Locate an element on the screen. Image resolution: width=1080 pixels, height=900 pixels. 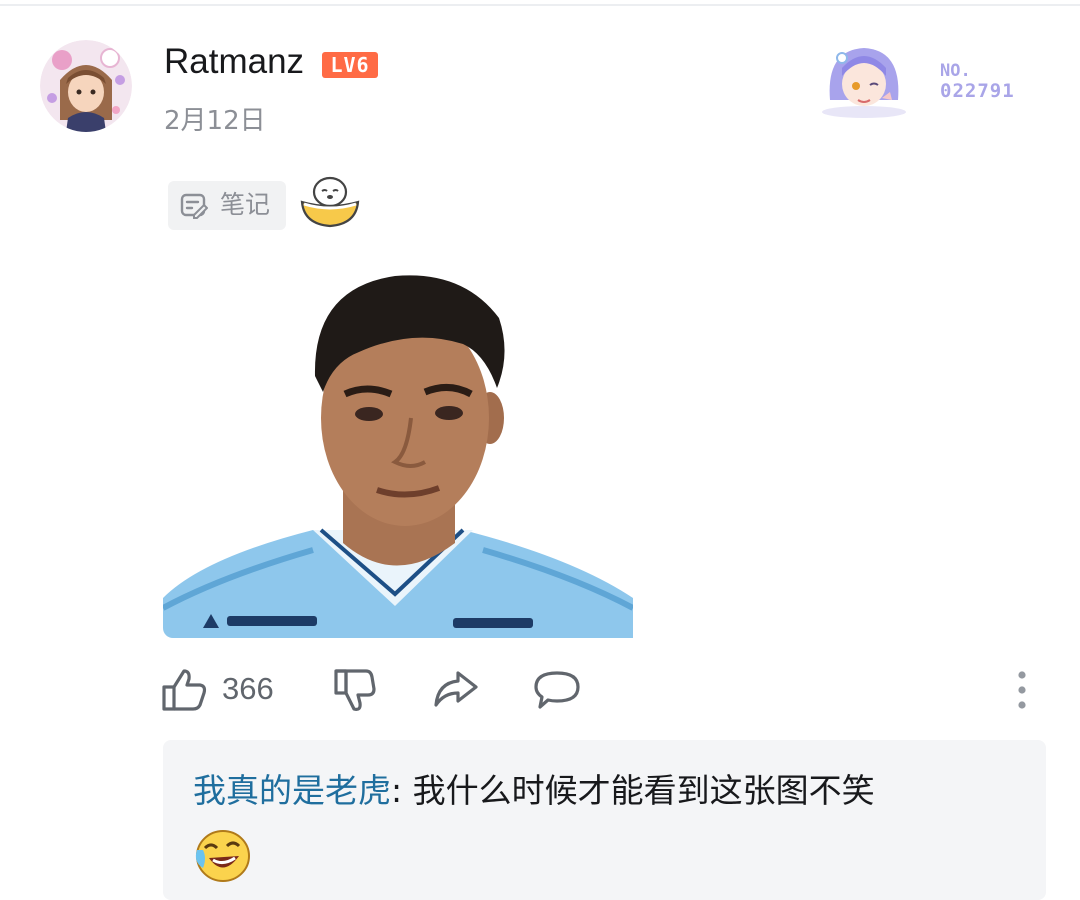
more-options-button is located at coordinates (1022, 690).